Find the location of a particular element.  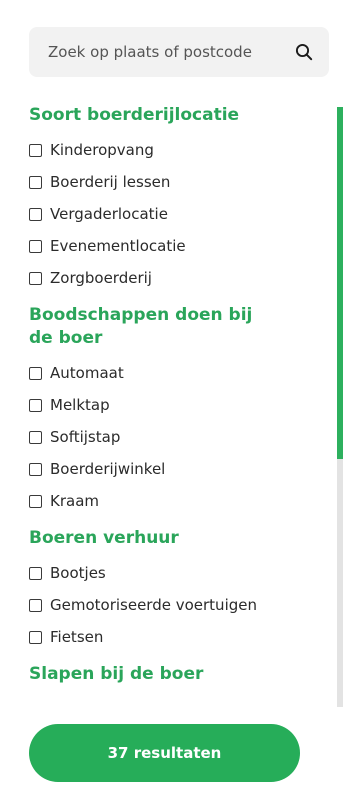

search-bar is located at coordinates (179, 52).